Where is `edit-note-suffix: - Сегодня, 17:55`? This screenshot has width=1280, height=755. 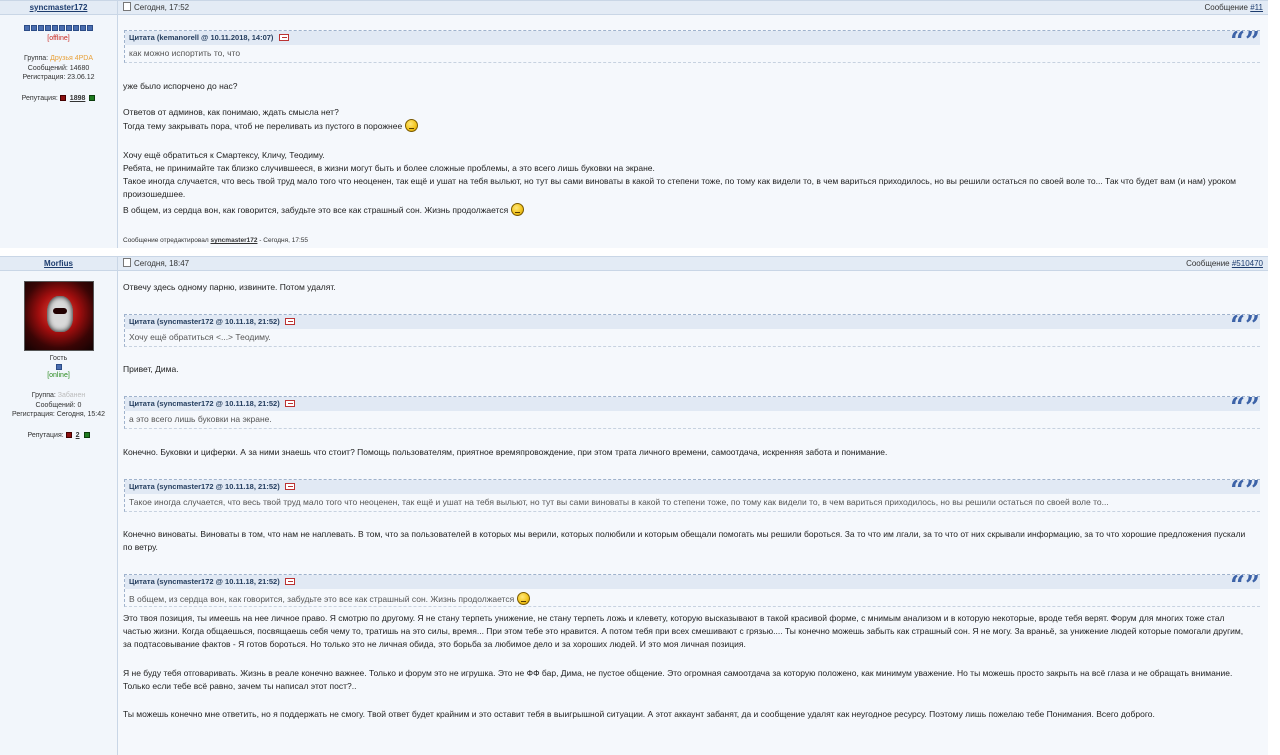
edit-note-suffix: - Сегодня, 17:55 is located at coordinates (283, 240).